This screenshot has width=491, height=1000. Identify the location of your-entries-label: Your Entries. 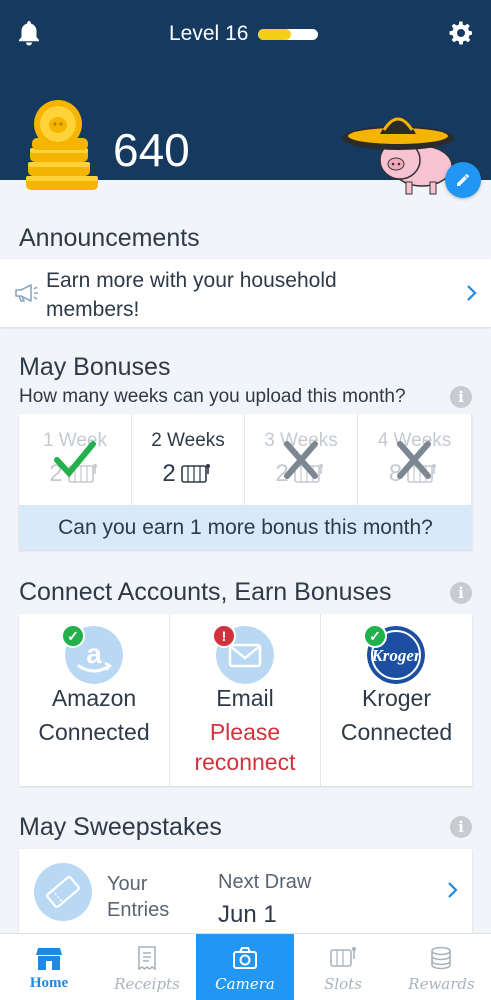
(138, 897).